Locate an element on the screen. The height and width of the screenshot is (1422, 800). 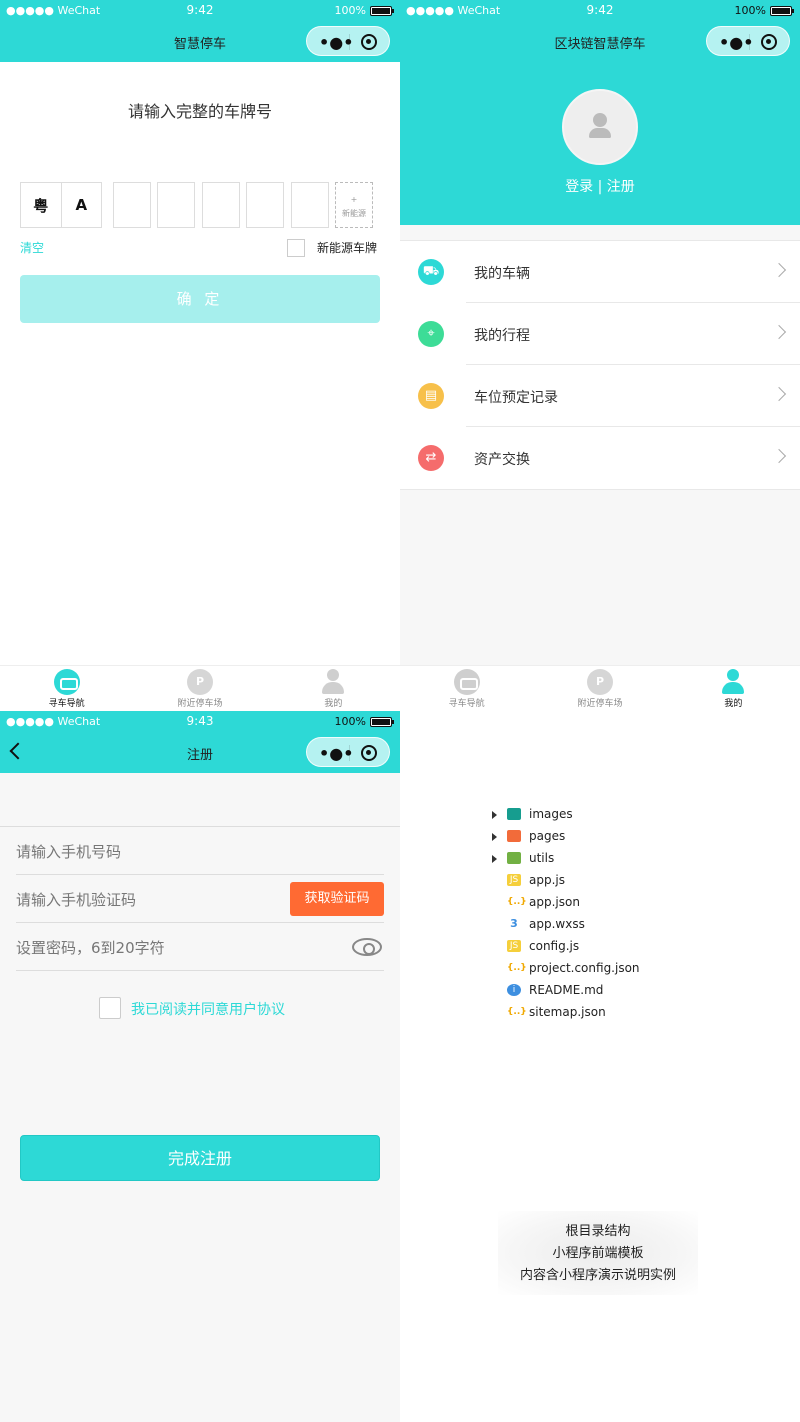
file-name: project.config.json is located at coordinates (584, 968).